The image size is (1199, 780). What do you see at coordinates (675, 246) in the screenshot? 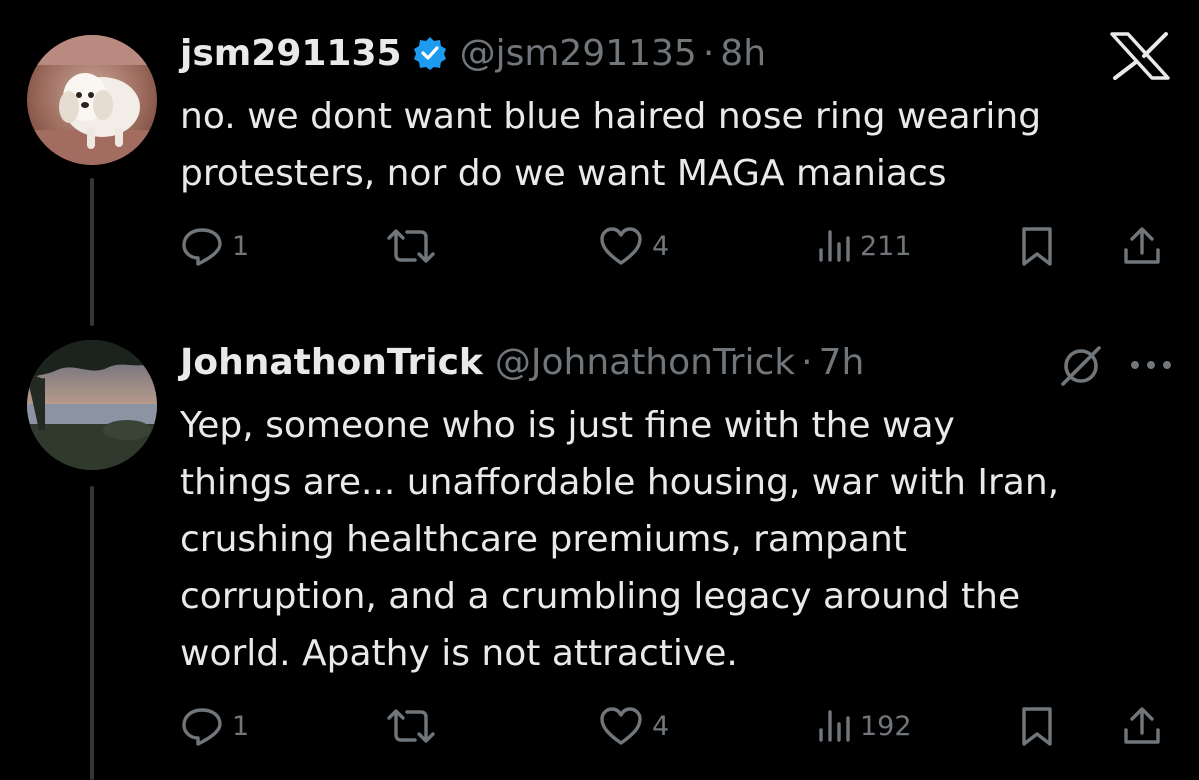
I see `action-bar: 1 4 211` at bounding box center [675, 246].